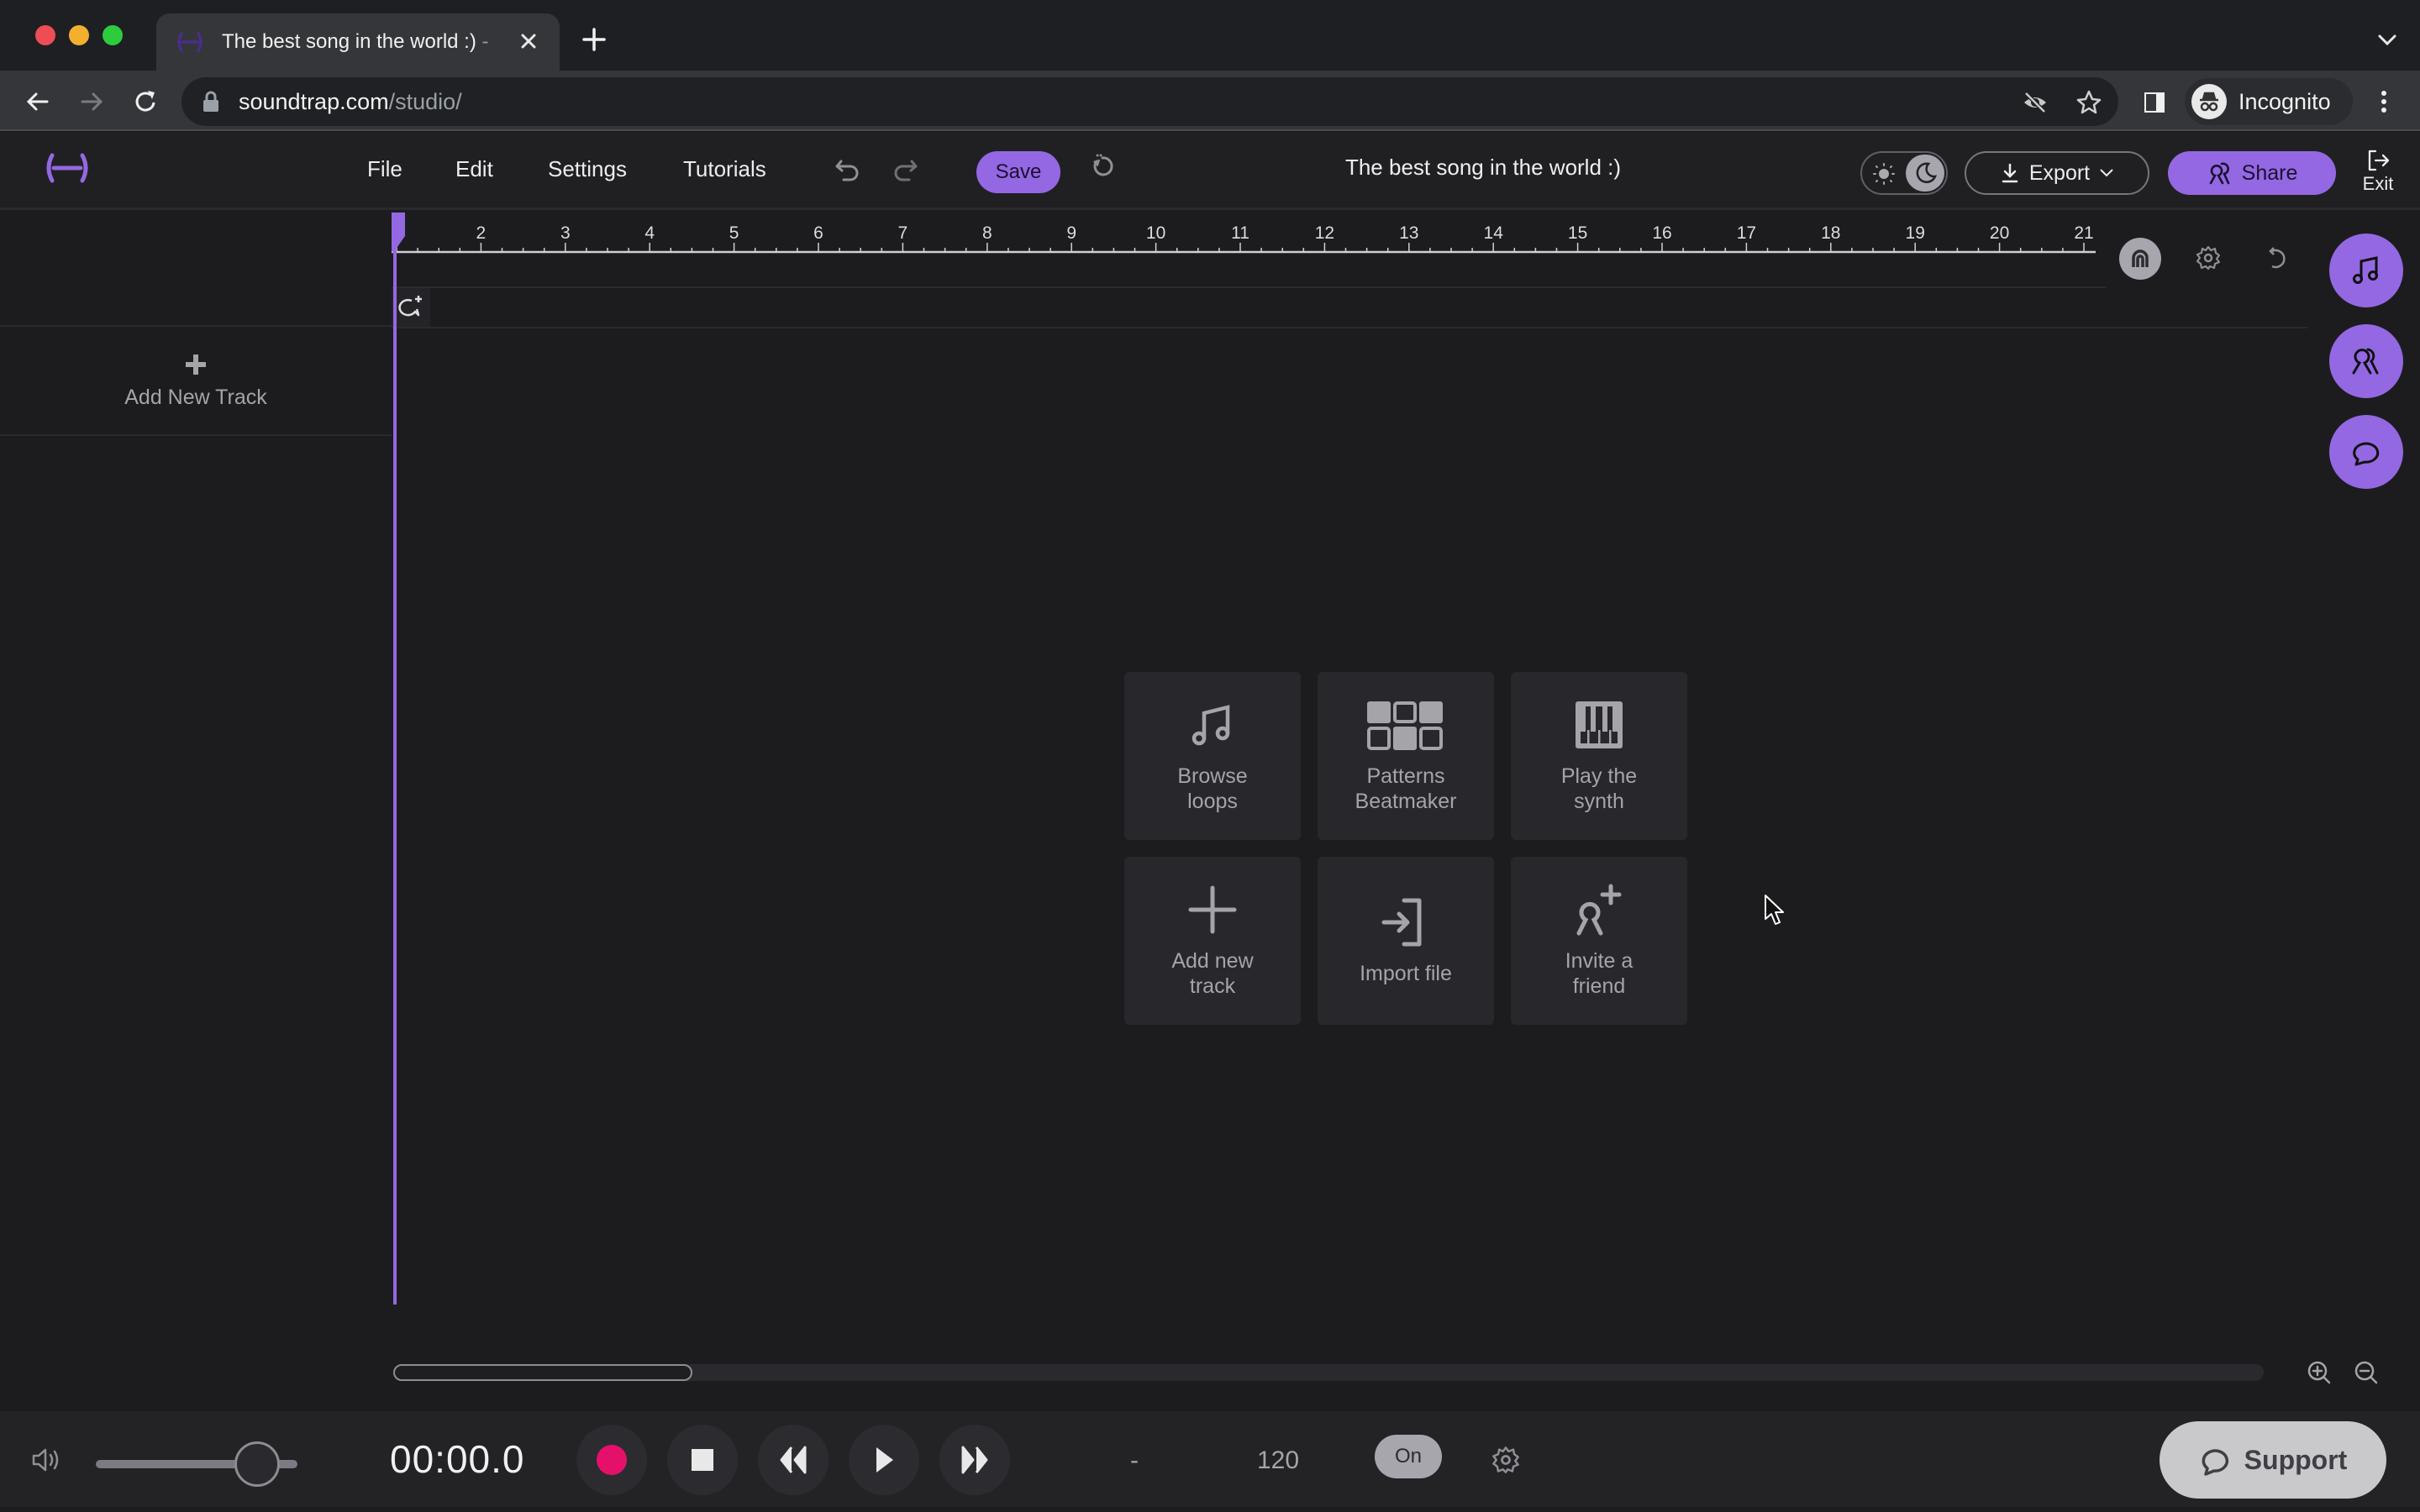 The width and height of the screenshot is (2420, 1512). What do you see at coordinates (528, 41) in the screenshot?
I see `close-icon` at bounding box center [528, 41].